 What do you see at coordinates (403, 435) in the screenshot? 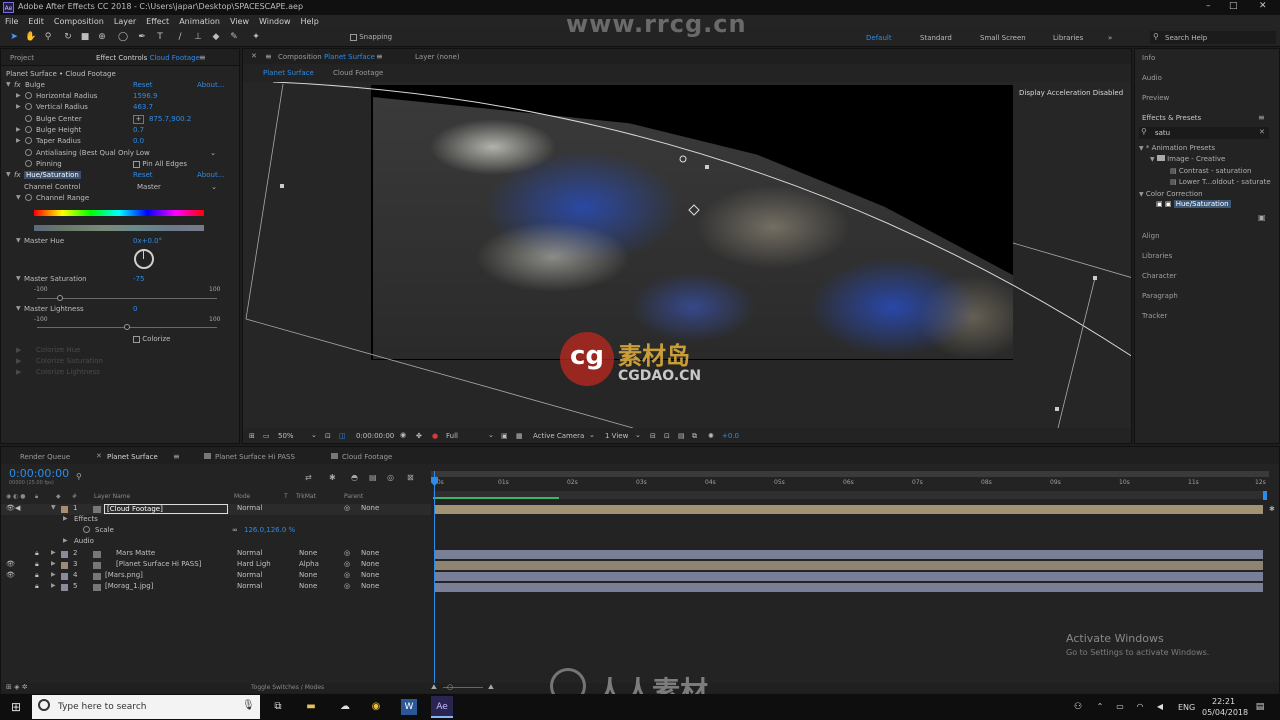
I see `snapshot-camera-icon: ◉` at bounding box center [403, 435].